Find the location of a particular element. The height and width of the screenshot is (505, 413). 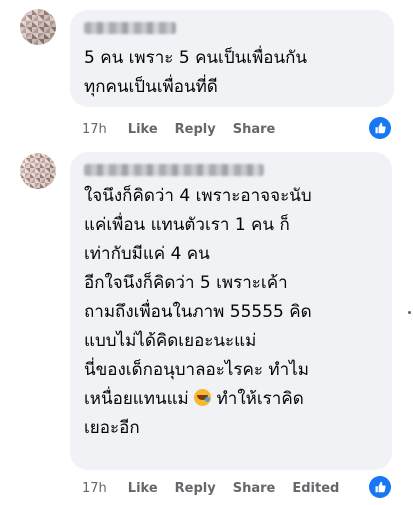

comment-actions: 17h Like Reply Share is located at coordinates (187, 129).